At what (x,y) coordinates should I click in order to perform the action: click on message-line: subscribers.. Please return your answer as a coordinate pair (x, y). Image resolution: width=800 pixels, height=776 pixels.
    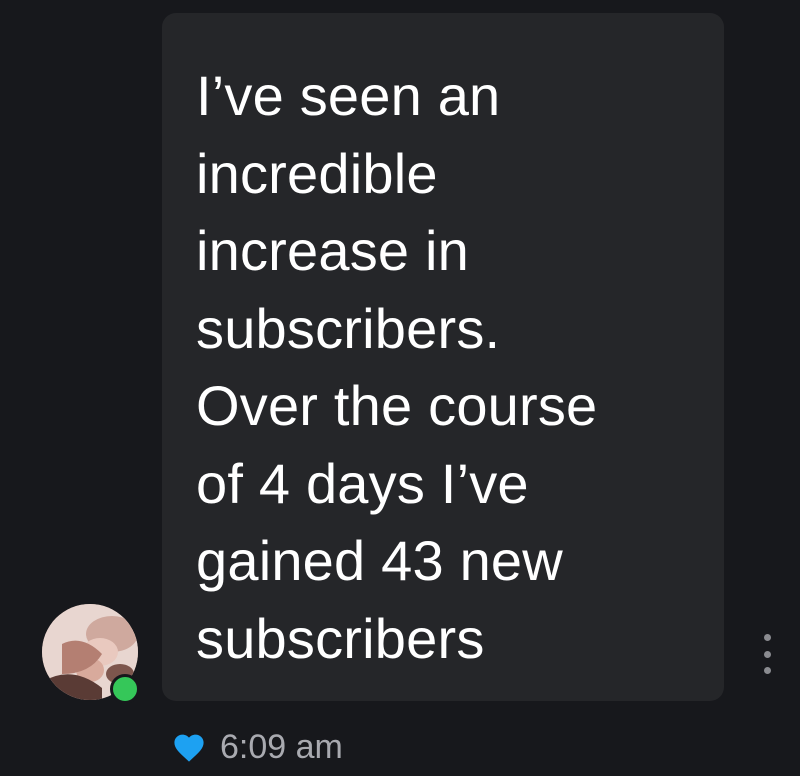
    Looking at the image, I should click on (348, 328).